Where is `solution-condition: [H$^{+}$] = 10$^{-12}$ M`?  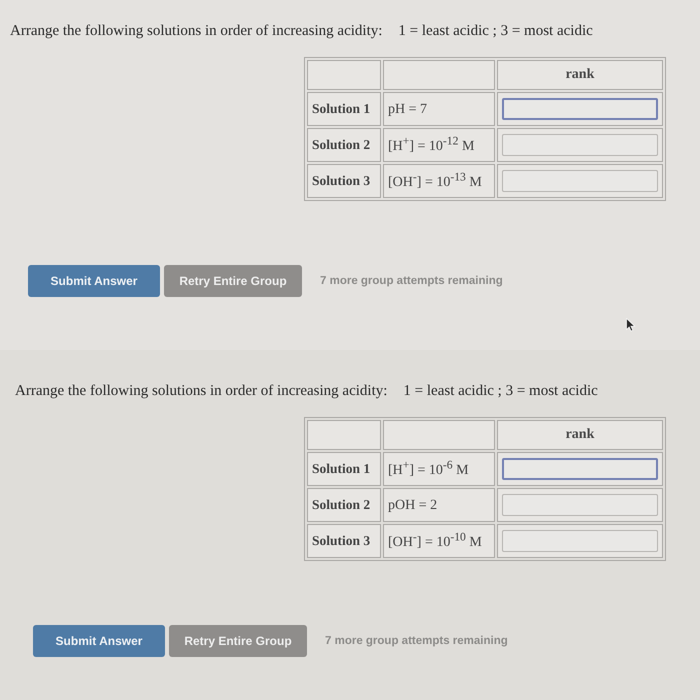 solution-condition: [H$^{+}$] = 10$^{-12}$ M is located at coordinates (431, 146).